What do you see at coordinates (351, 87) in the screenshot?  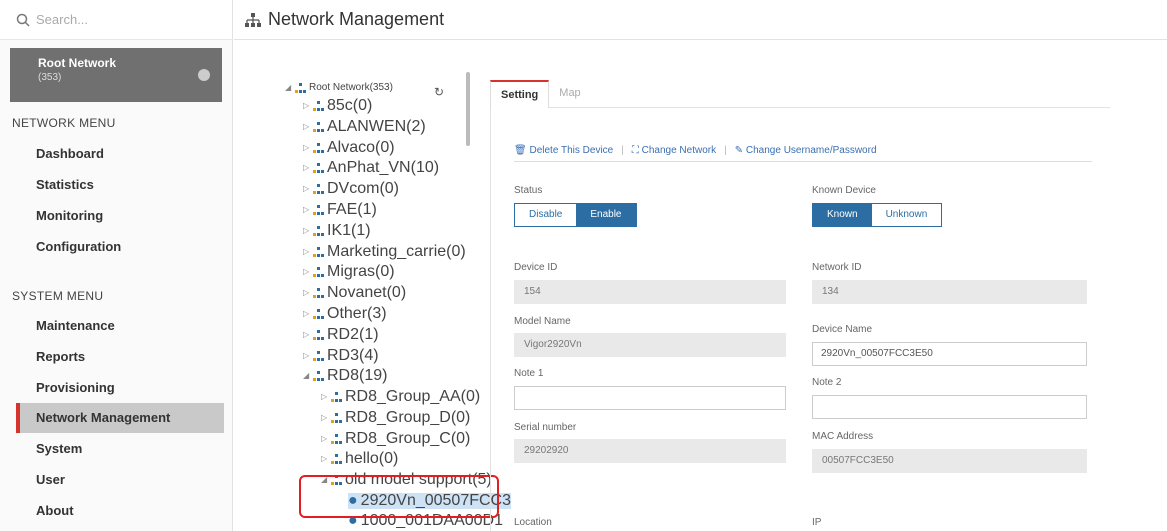 I see `tree-root-label: Root Network(353)` at bounding box center [351, 87].